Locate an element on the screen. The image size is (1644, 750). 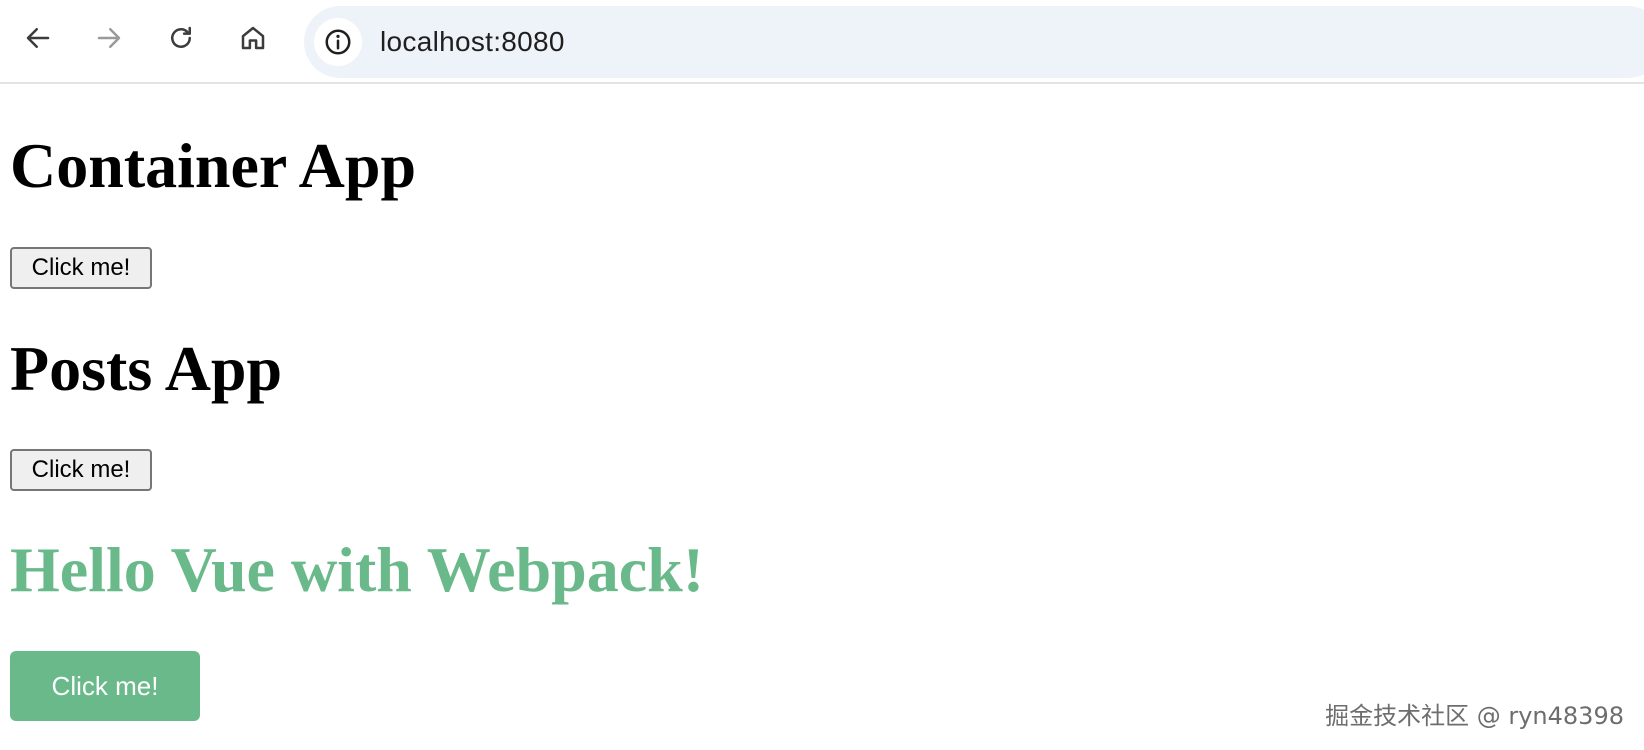
home-button is located at coordinates (253, 38).